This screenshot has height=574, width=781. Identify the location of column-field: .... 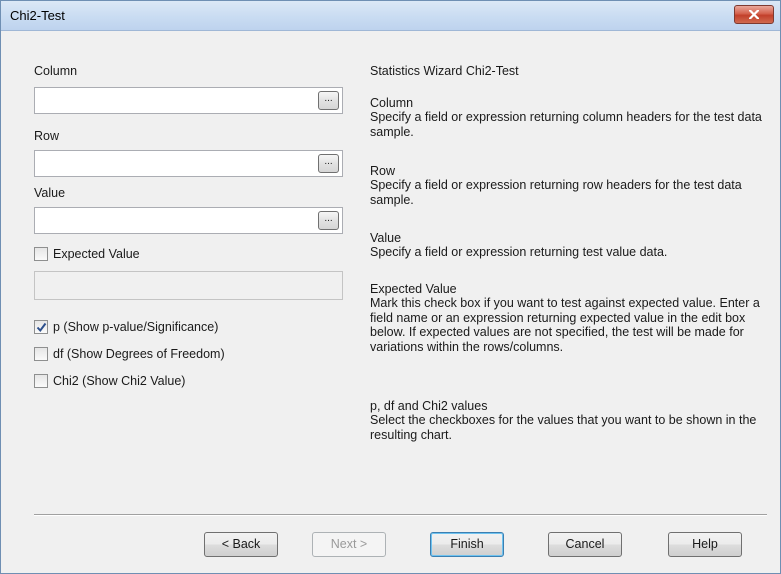
(188, 100).